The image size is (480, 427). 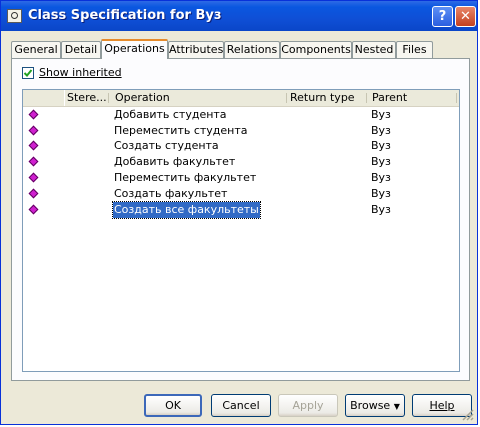 I want to click on title-bar: Class Specification for Вуз ? ✕, so click(x=239, y=16).